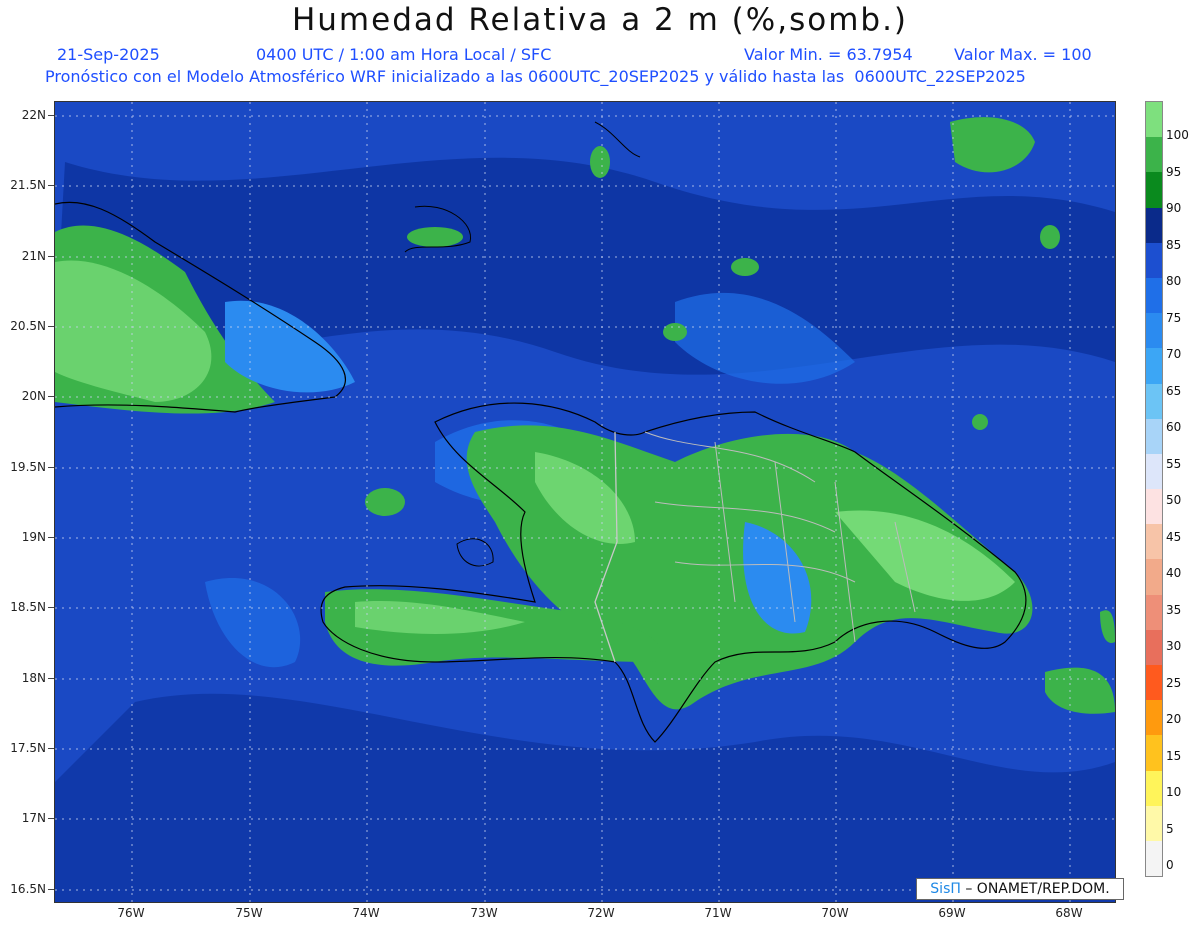 The height and width of the screenshot is (927, 1200). Describe the element at coordinates (1174, 463) in the screenshot. I see `color-scale-label: 55` at that location.